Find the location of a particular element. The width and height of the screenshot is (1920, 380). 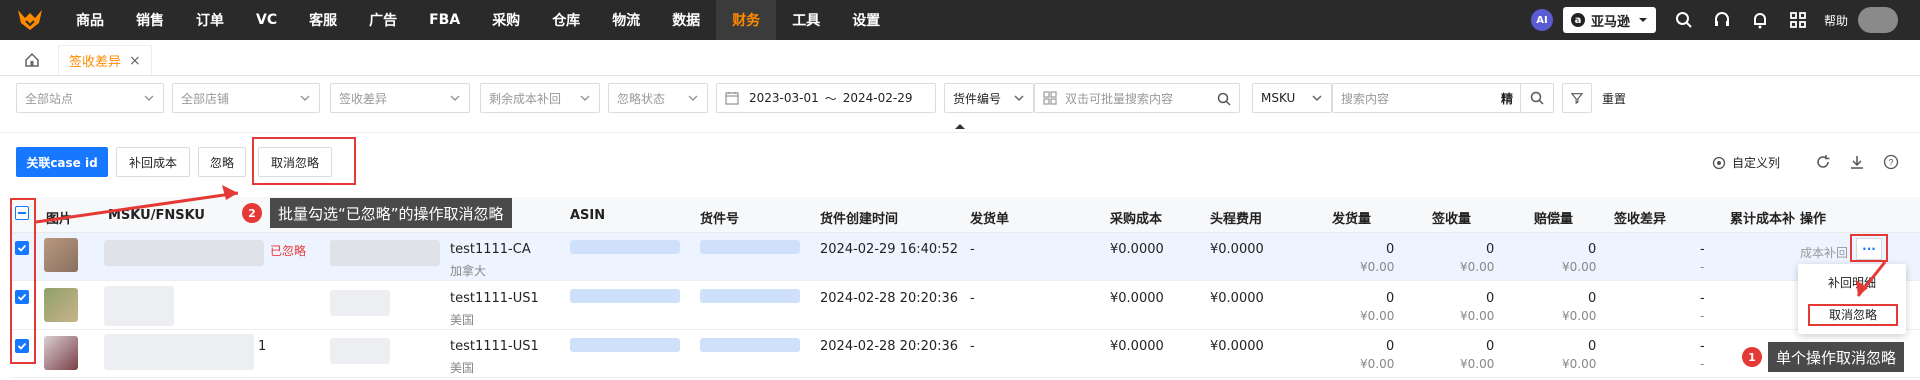

menu-item-unignore: 取消忽略 is located at coordinates (1853, 315).